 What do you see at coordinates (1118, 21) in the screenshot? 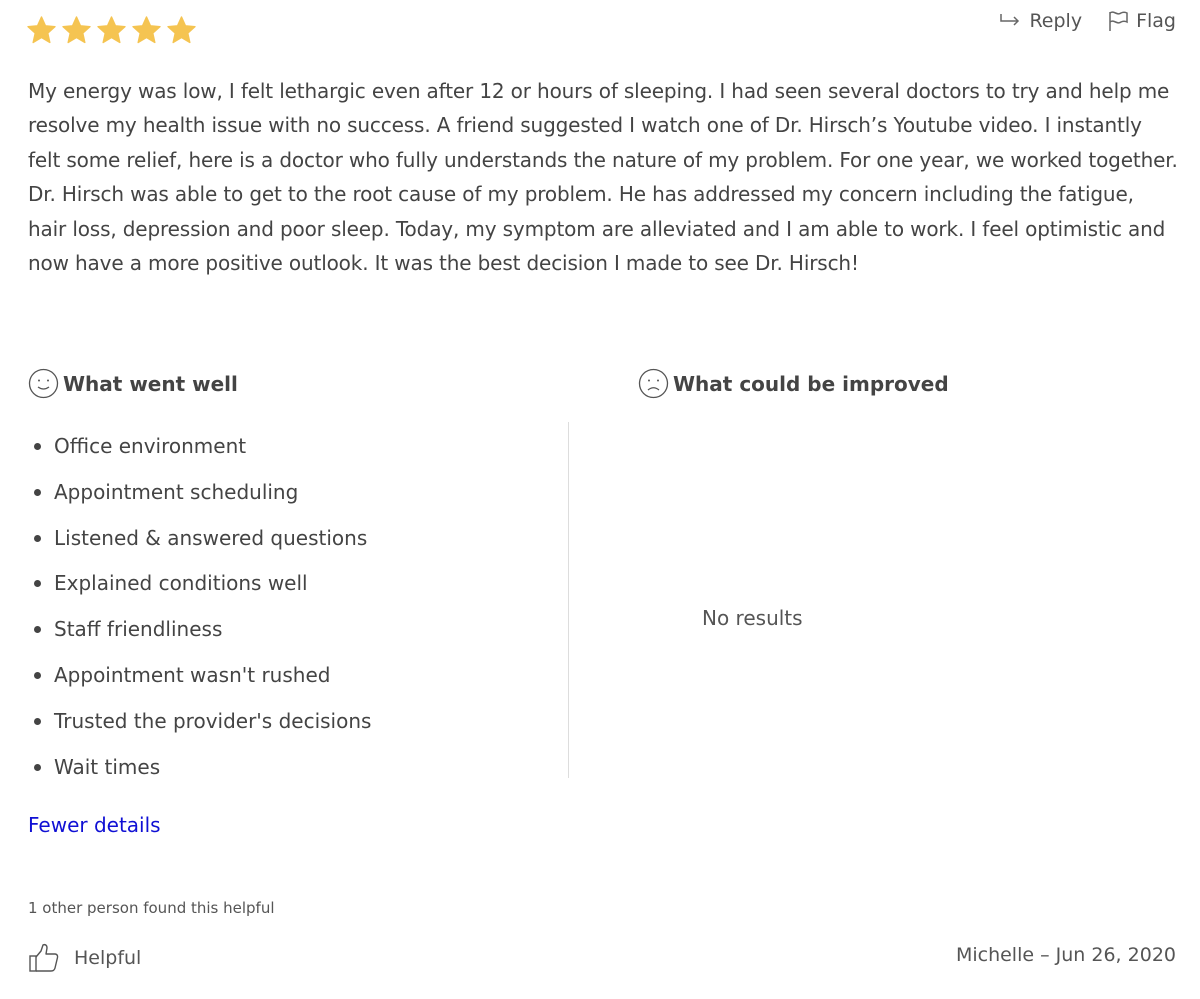
I see `flag-icon` at bounding box center [1118, 21].